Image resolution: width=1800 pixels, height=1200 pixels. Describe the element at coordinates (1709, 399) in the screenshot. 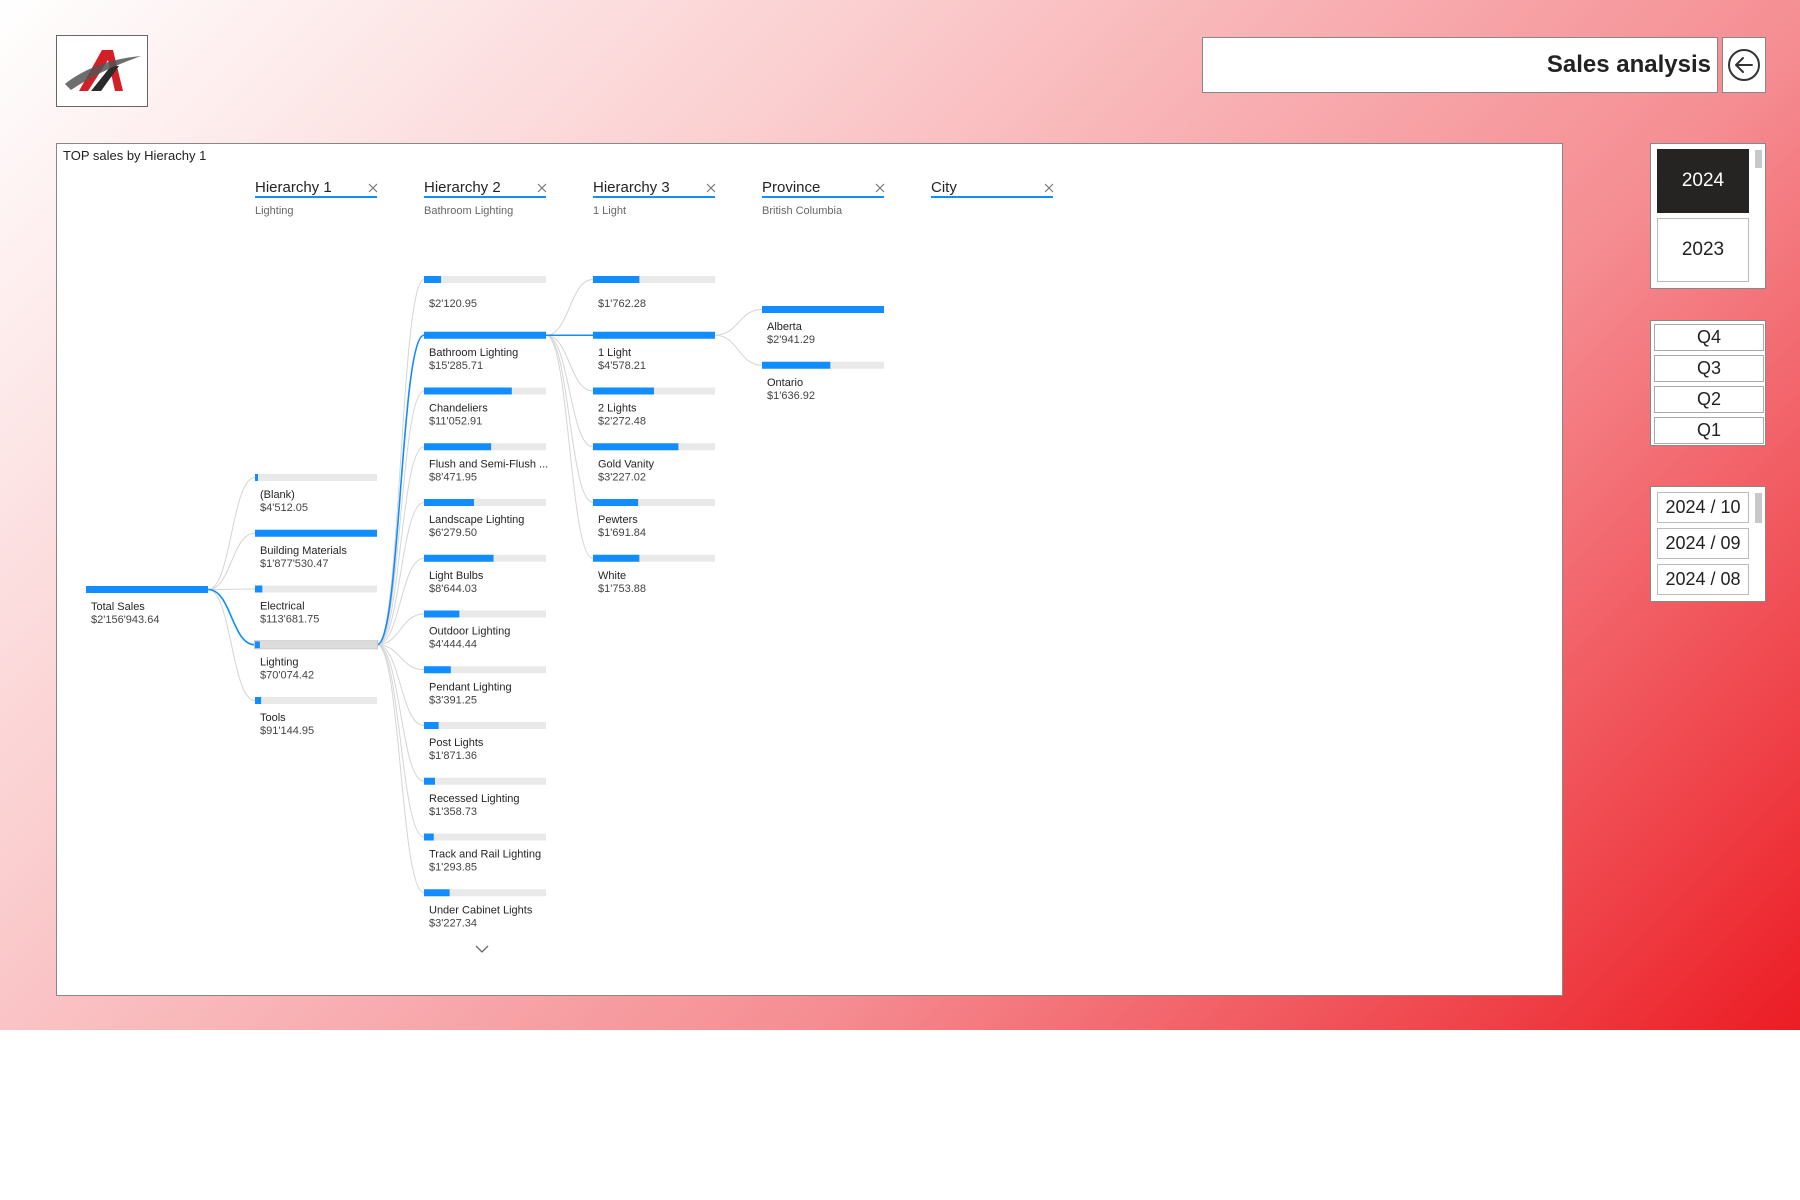

I see `quarter-option: Q2` at that location.